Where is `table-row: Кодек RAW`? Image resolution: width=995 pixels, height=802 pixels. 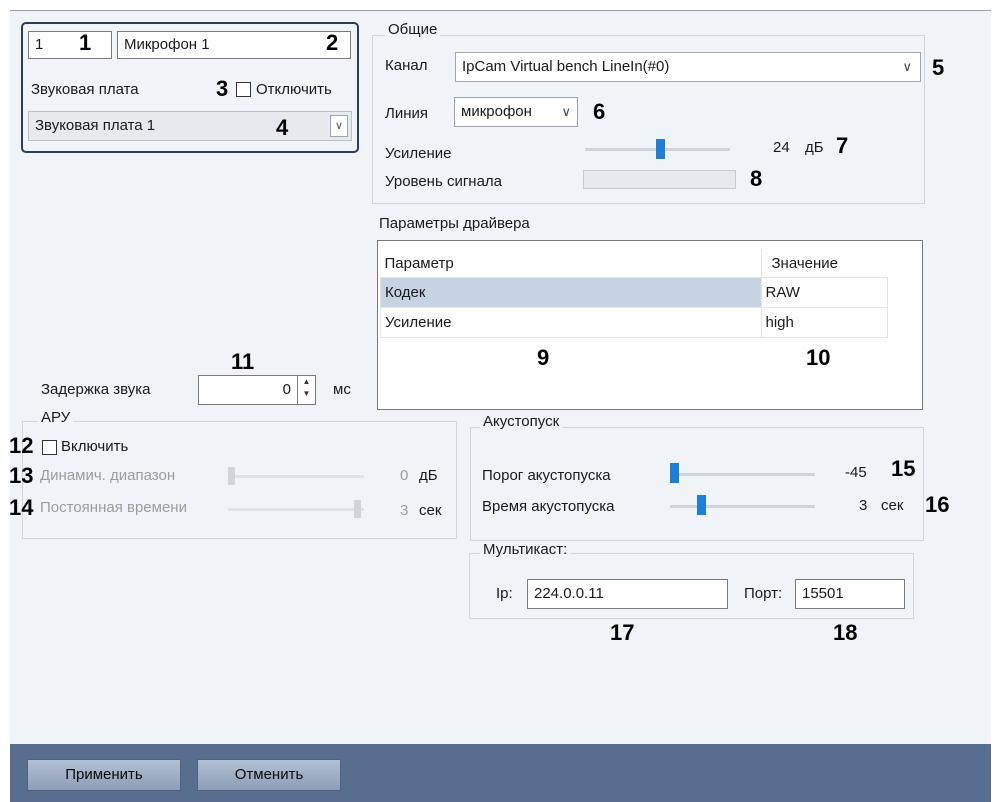 table-row: Кодек RAW is located at coordinates (634, 292).